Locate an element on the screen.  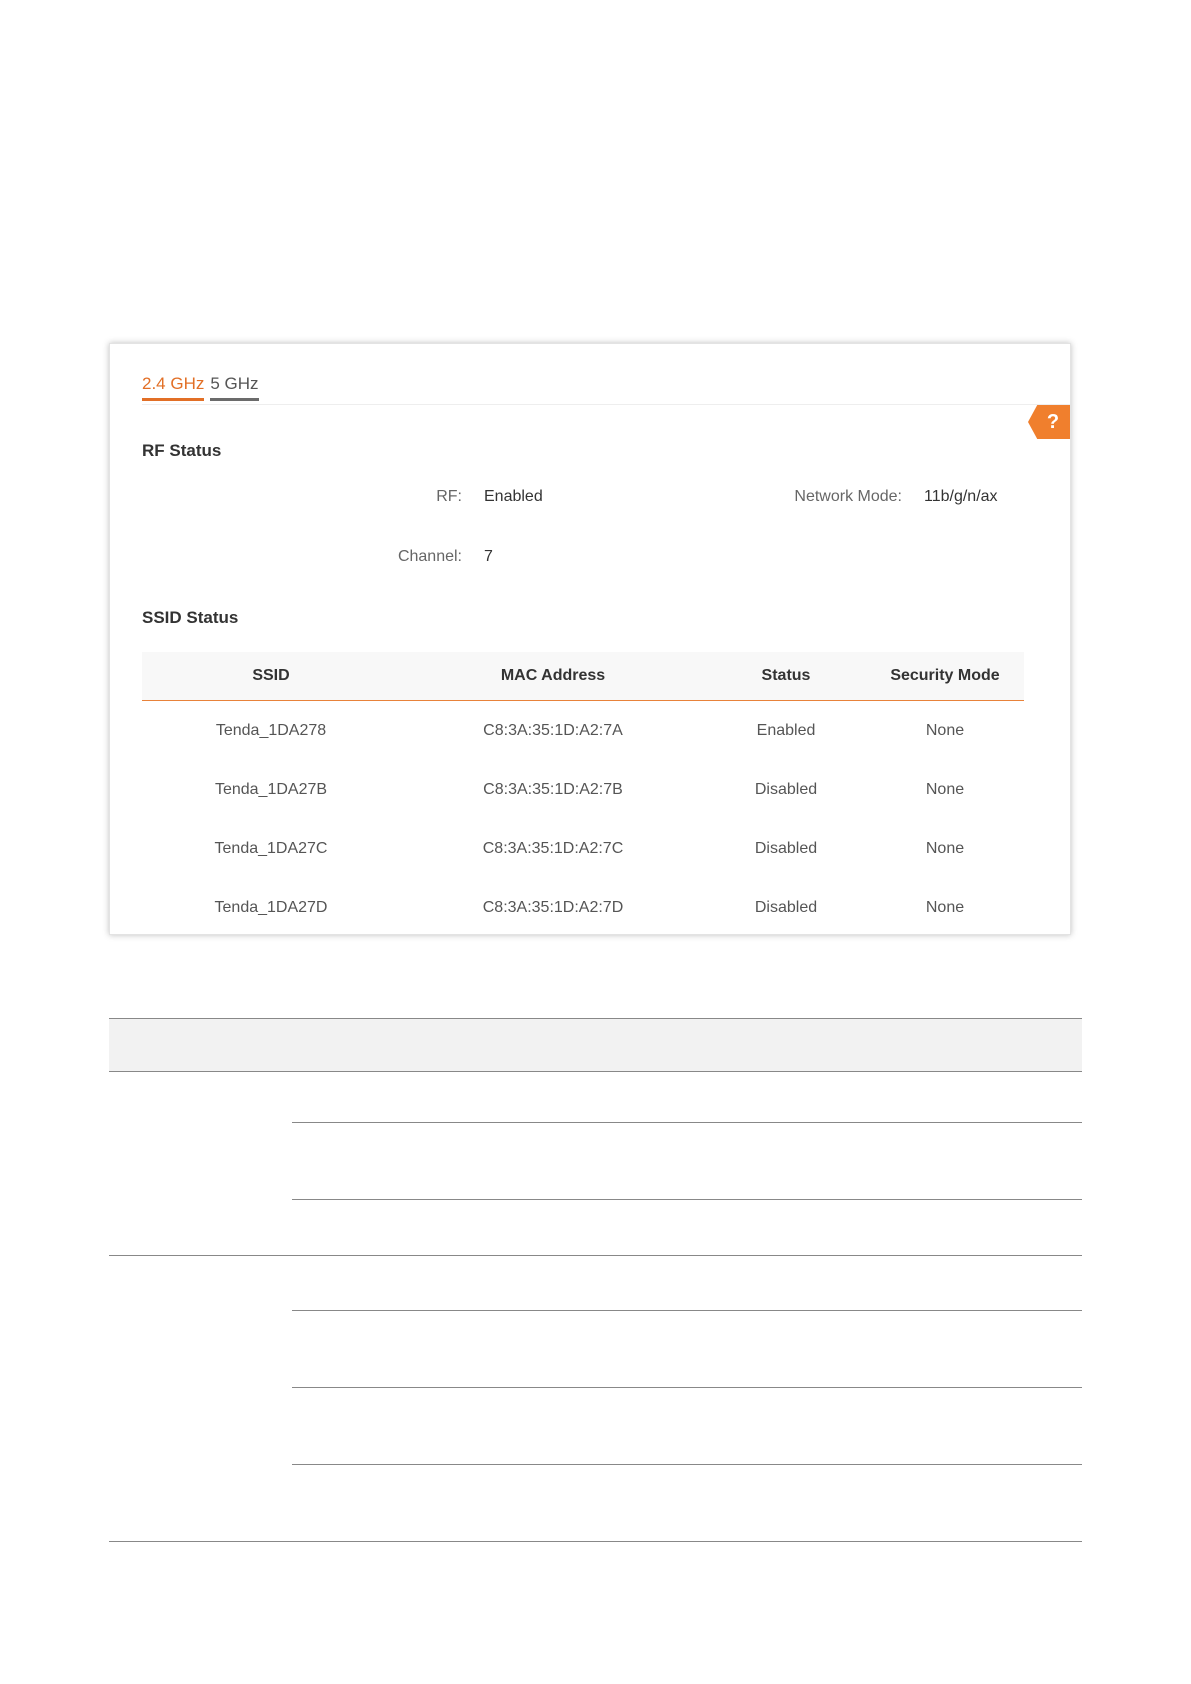
cell-ssid: Tenda_1DA27B is located at coordinates (271, 789).